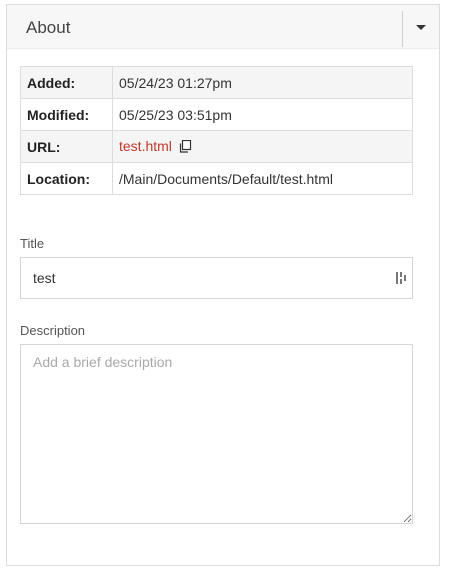 The width and height of the screenshot is (450, 569). I want to click on panel-header: About, so click(223, 27).